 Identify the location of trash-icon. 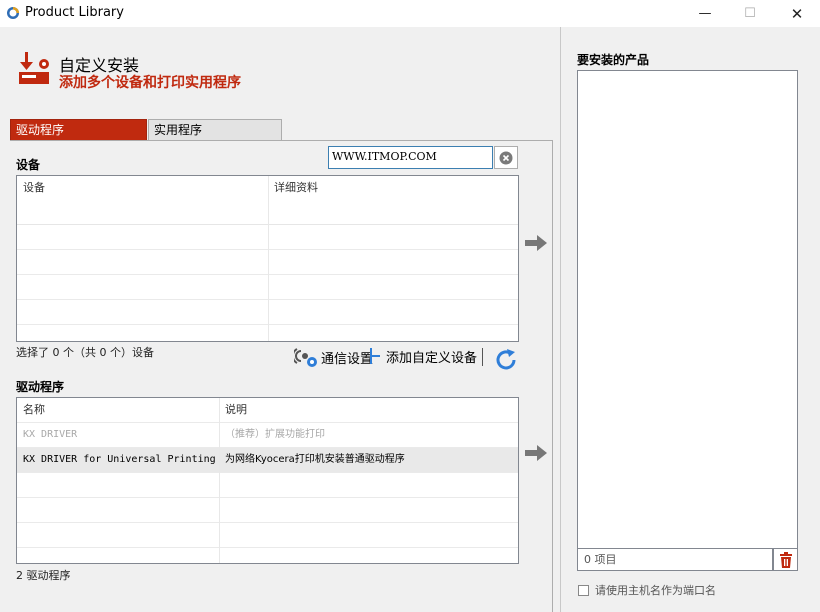
(785, 559).